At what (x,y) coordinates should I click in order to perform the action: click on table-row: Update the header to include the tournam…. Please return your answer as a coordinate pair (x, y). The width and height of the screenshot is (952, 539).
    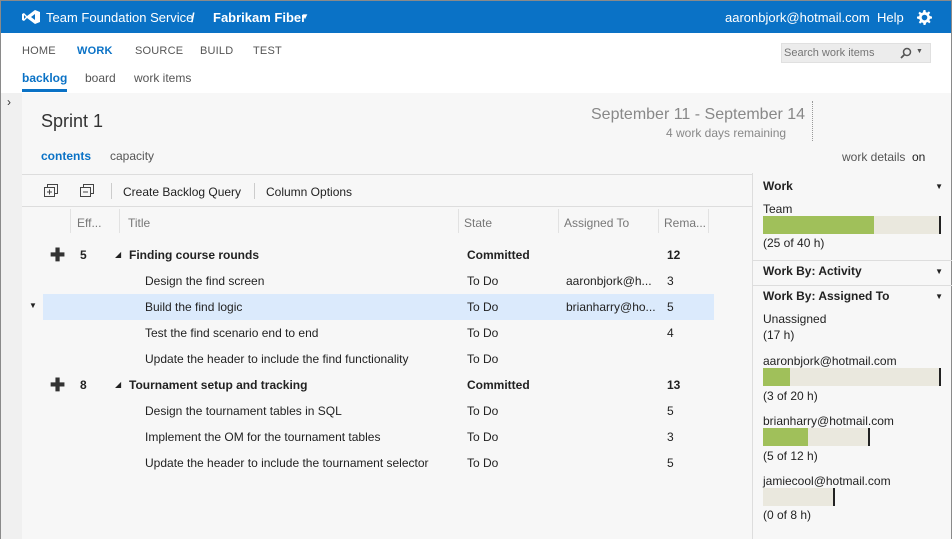
    Looking at the image, I should click on (378, 463).